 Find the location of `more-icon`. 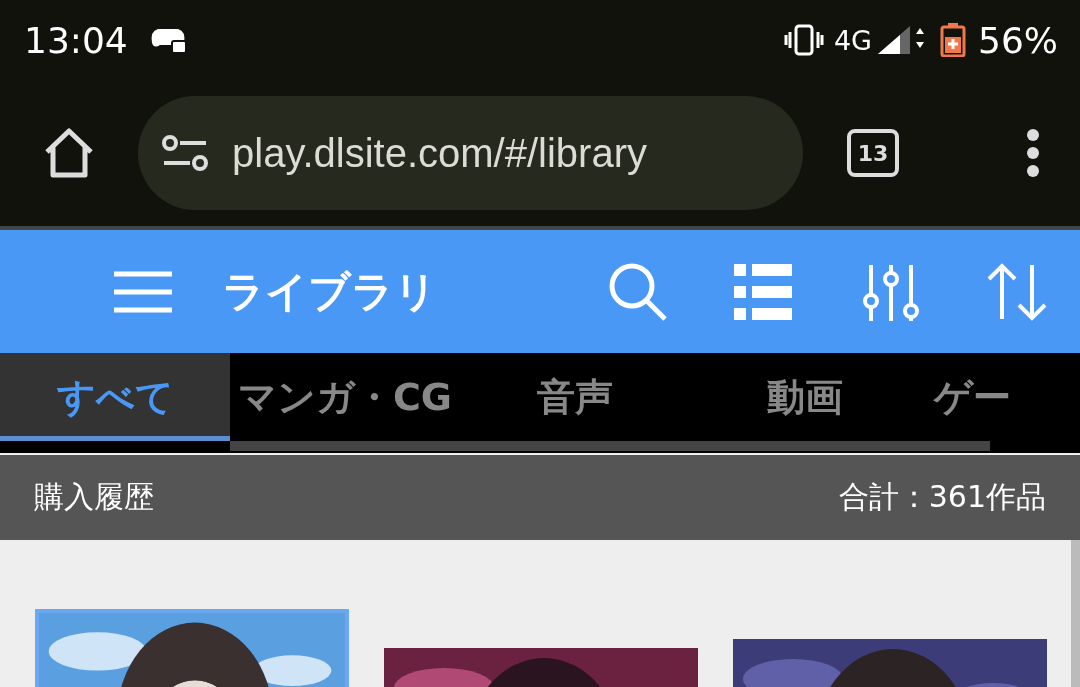

more-icon is located at coordinates (1033, 153).